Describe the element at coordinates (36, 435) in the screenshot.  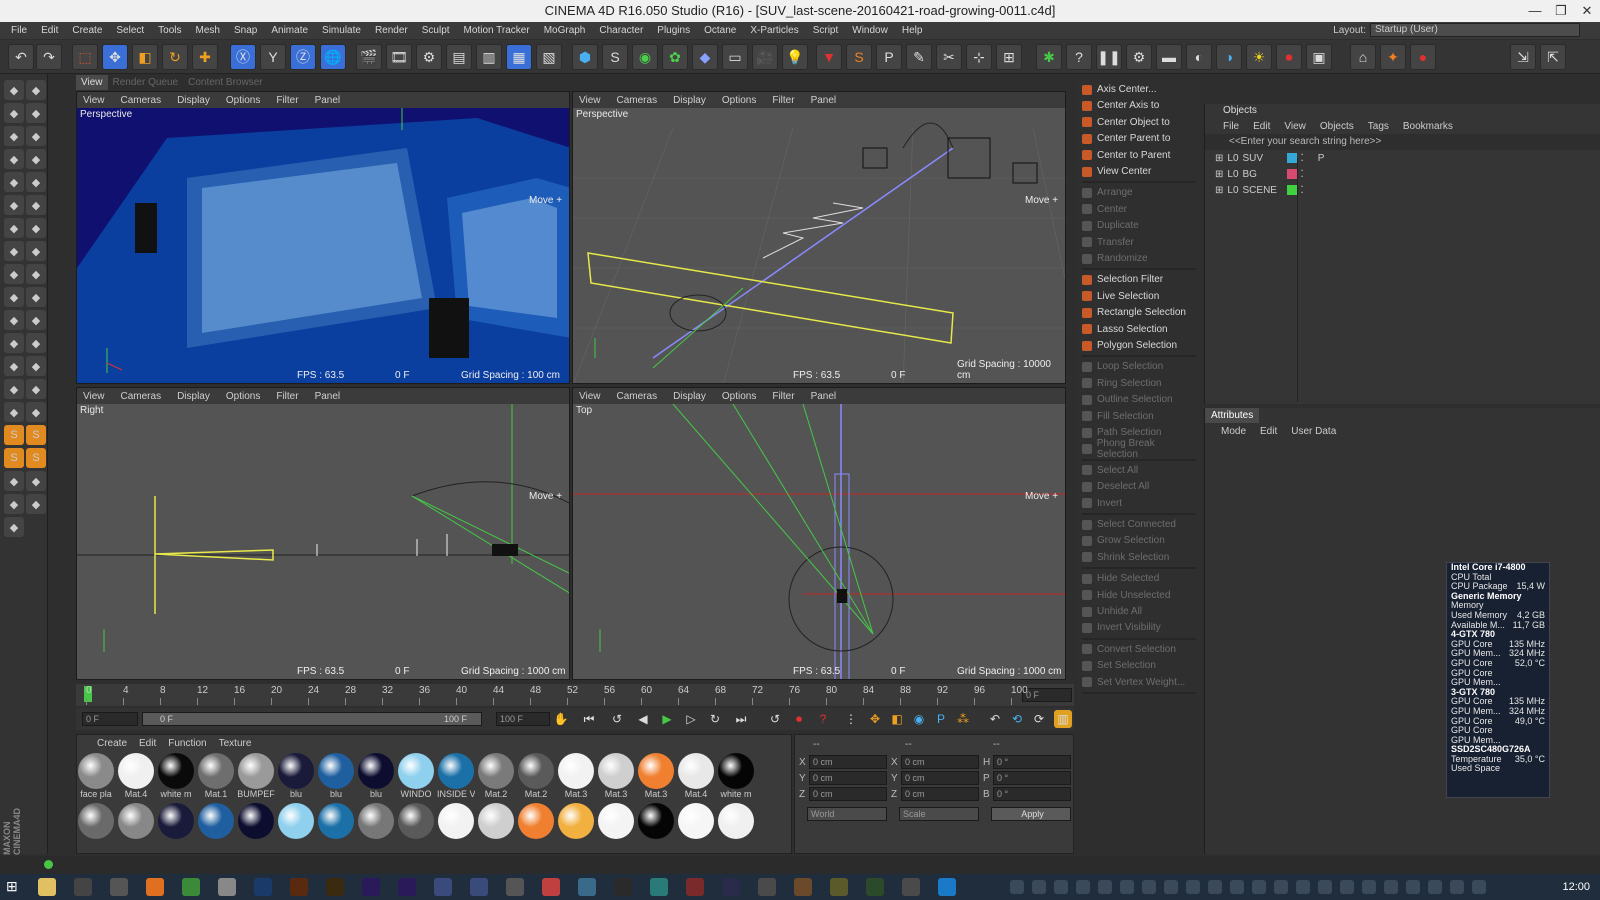
I see `s-tool-2-icon: S` at that location.